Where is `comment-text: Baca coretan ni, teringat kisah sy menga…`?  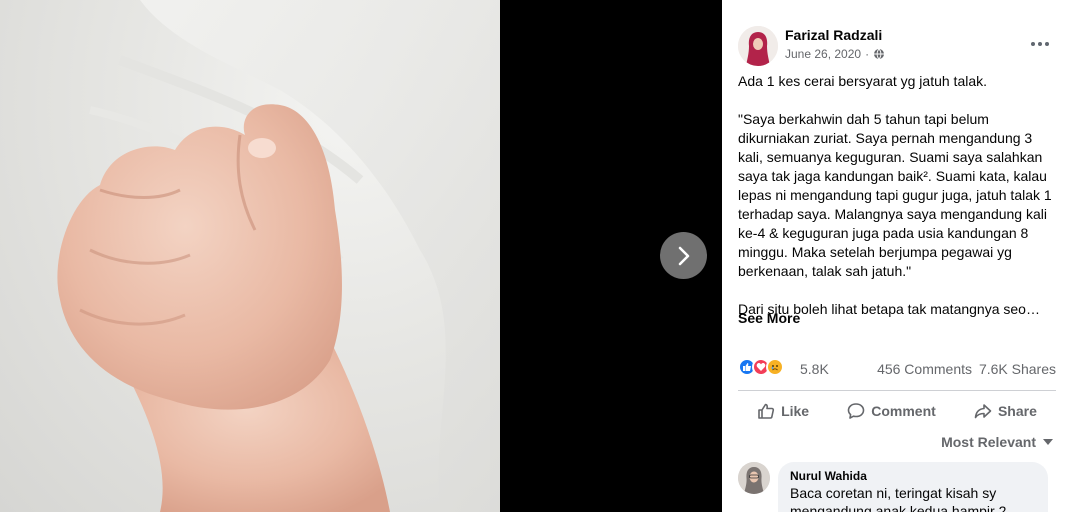
comment-text: Baca coretan ni, teringat kisah sy menga… is located at coordinates (898, 498).